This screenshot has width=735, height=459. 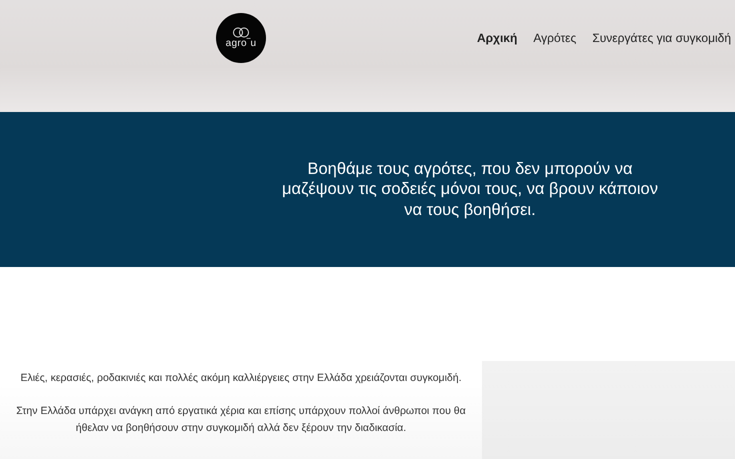 I want to click on nav-link: Αρχική, so click(x=497, y=38).